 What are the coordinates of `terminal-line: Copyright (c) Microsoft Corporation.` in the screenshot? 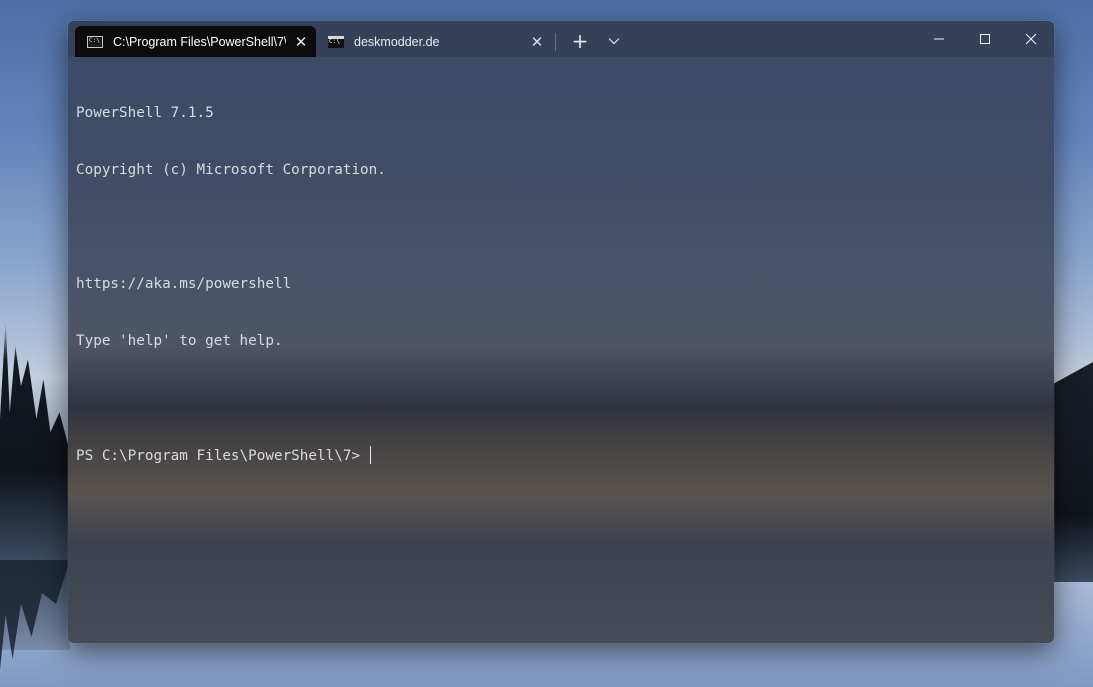 It's located at (231, 170).